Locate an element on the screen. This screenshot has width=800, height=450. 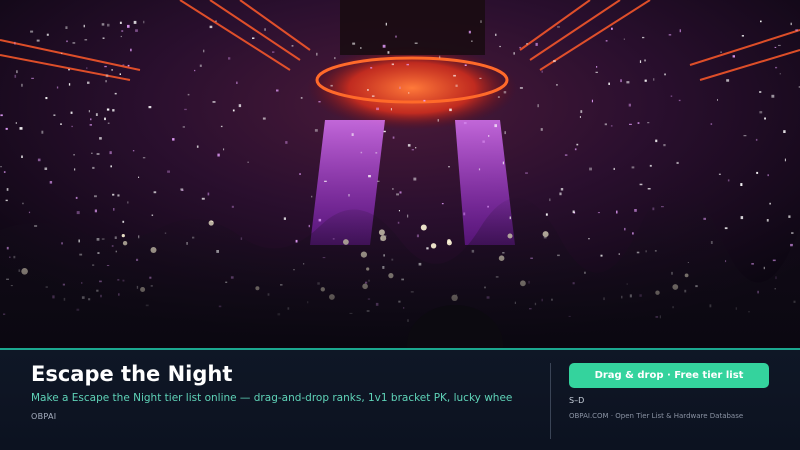
create-tier-list-button: Drag & drop · Free tier list is located at coordinates (669, 375).